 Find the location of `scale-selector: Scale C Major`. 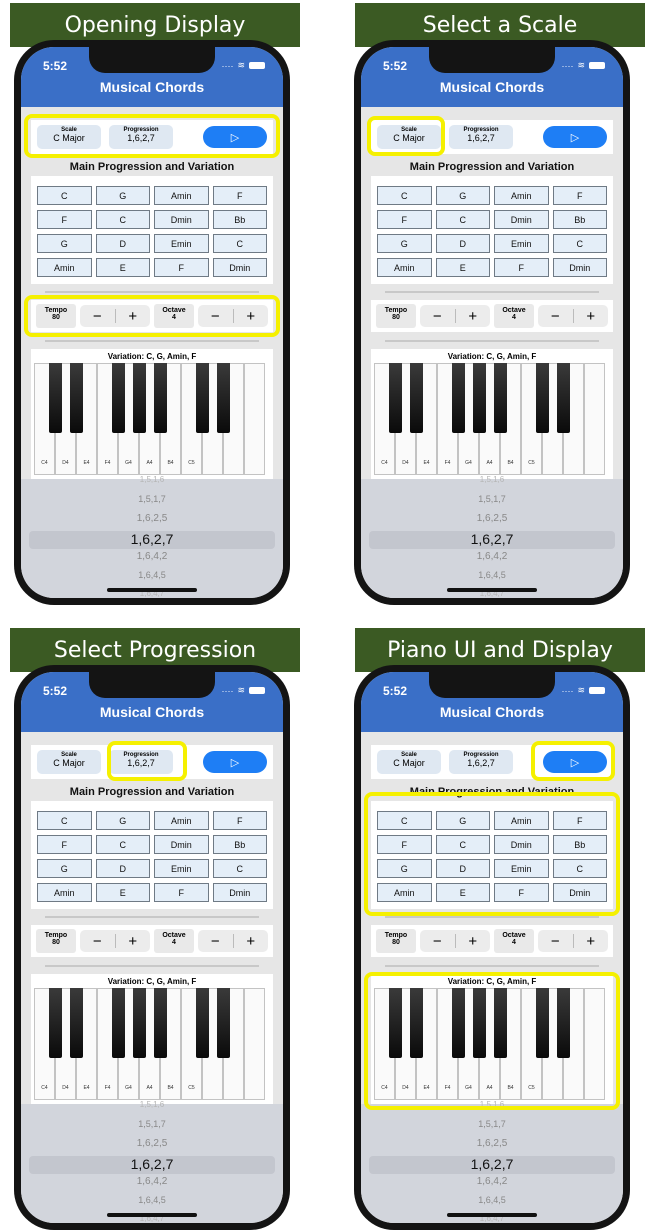

scale-selector: Scale C Major is located at coordinates (69, 762).